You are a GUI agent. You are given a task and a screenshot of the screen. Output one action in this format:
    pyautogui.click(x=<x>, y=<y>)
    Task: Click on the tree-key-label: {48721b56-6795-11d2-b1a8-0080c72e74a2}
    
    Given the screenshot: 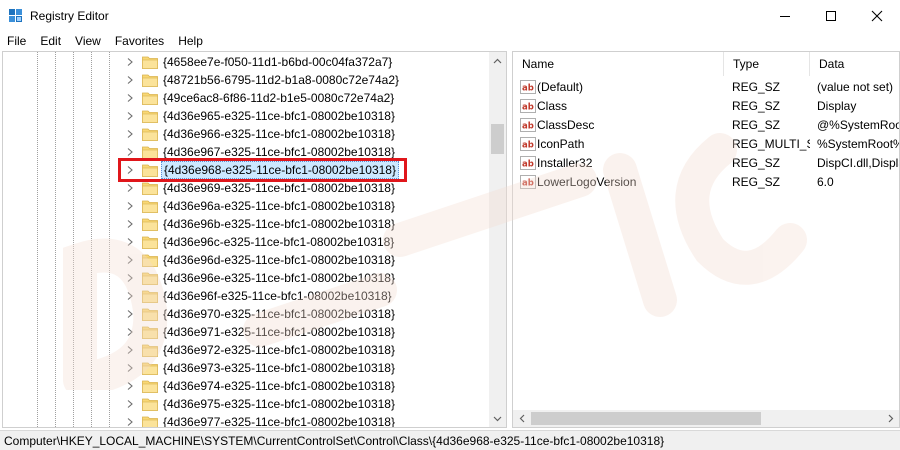 What is the action you would take?
    pyautogui.click(x=281, y=80)
    